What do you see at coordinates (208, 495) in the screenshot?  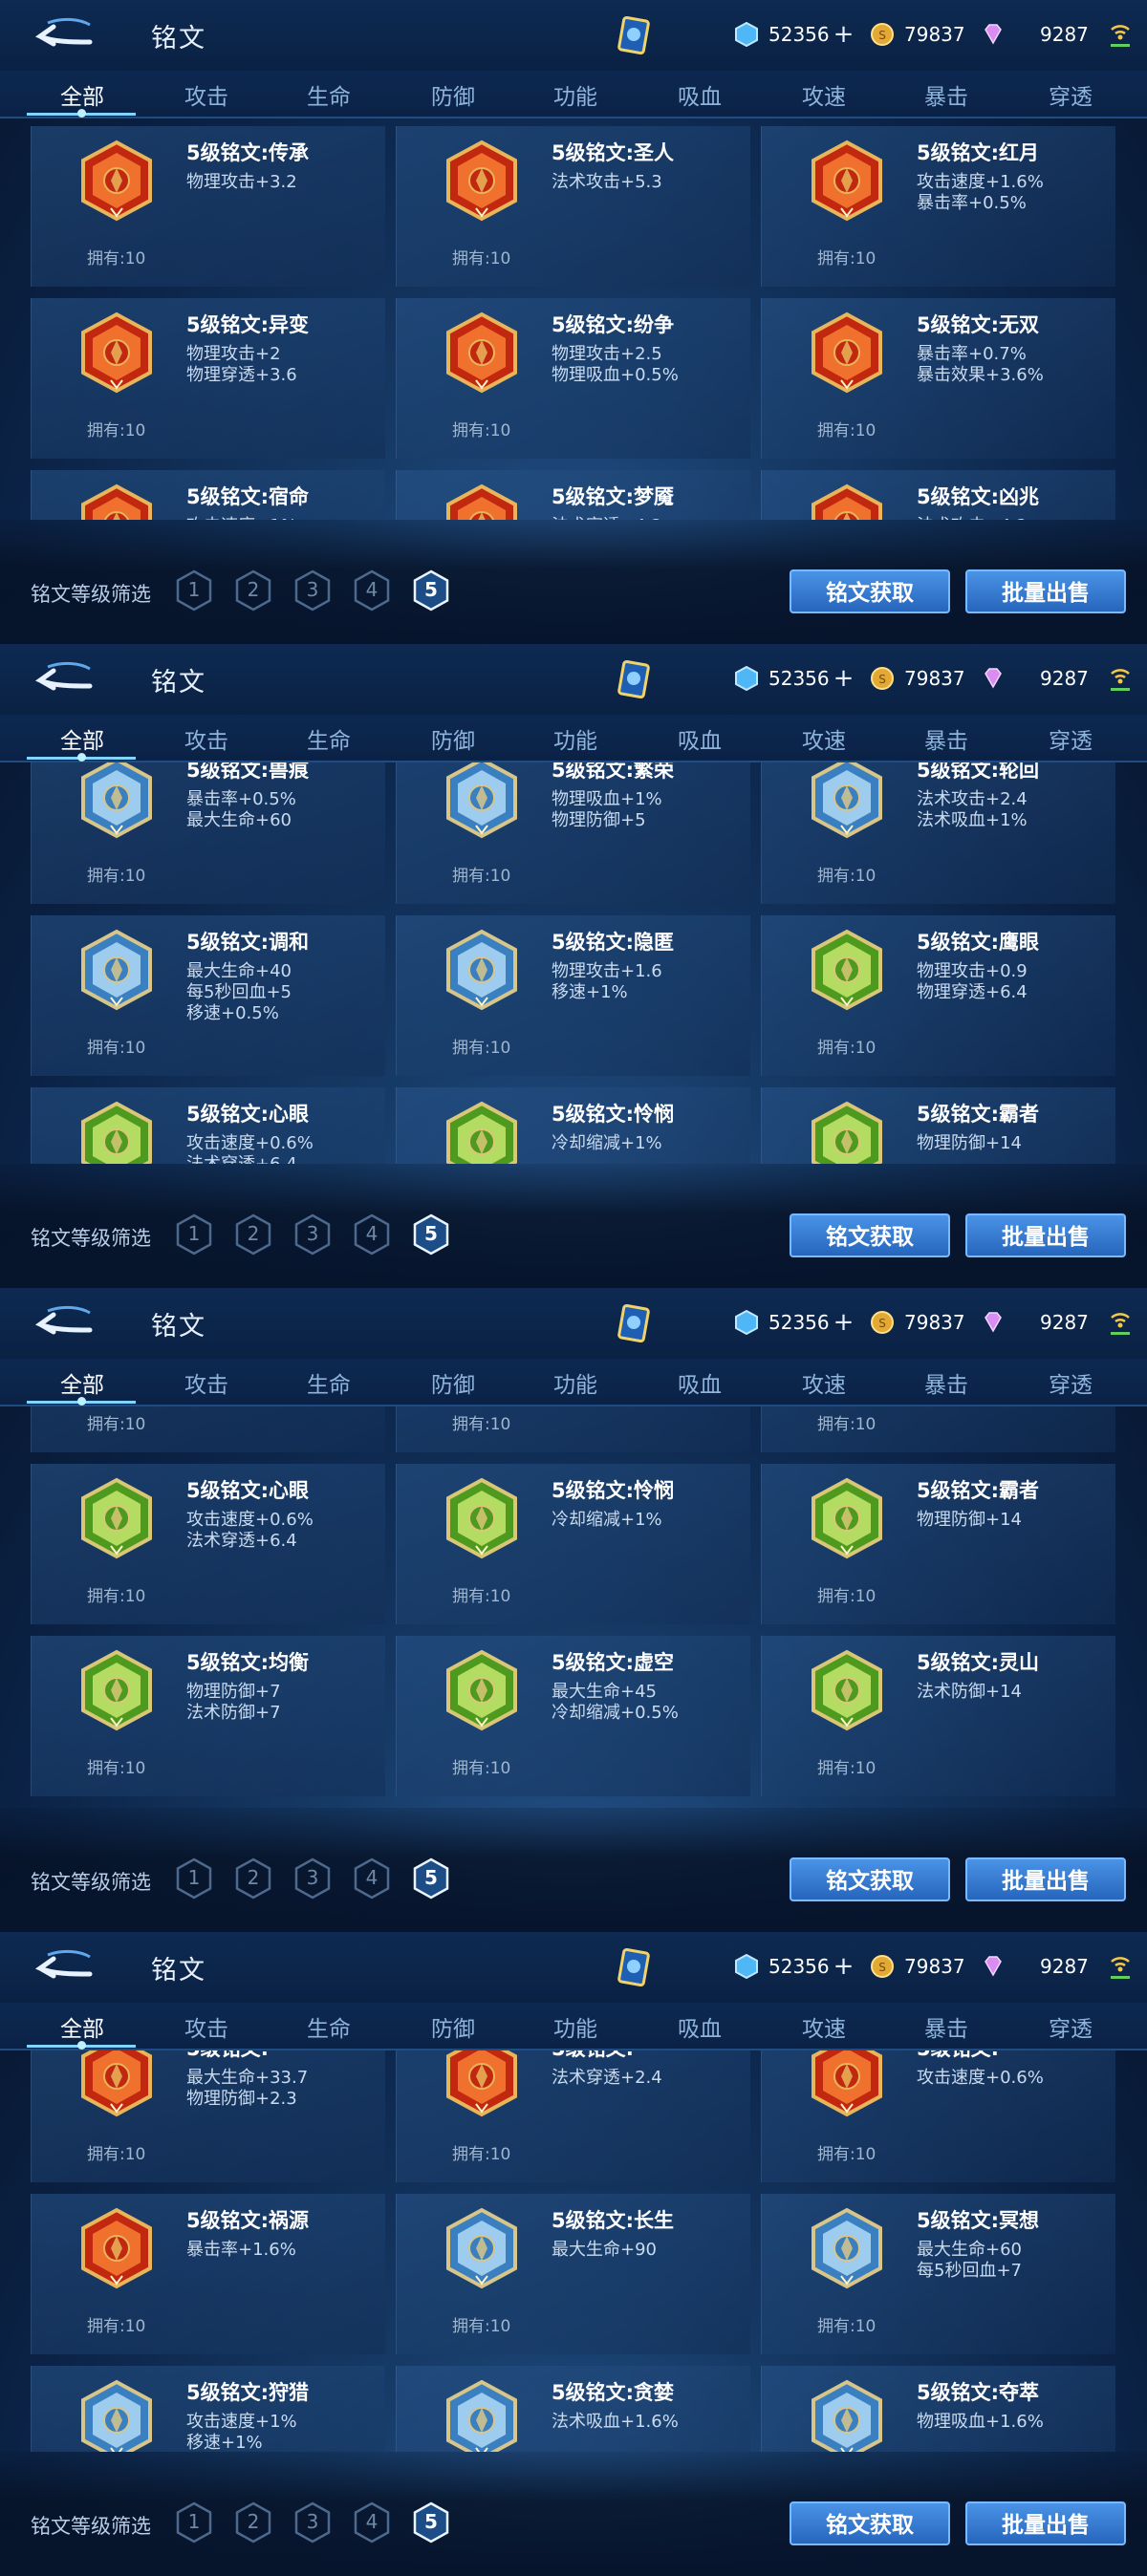 I see `rune-card: 5级铭文:宿命攻击速度+1%` at bounding box center [208, 495].